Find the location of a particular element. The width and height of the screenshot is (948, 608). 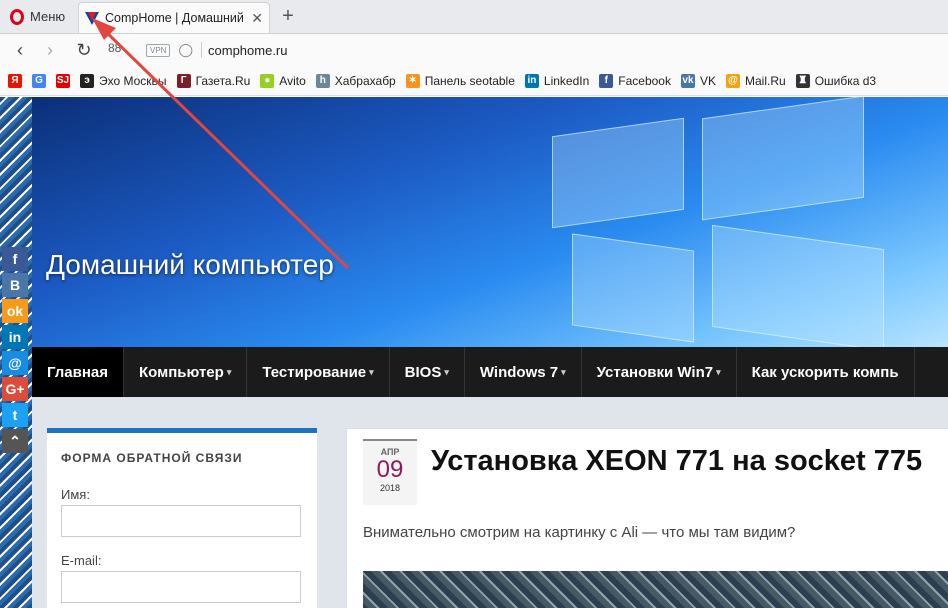

nav-item-label: Windows 7 is located at coordinates (519, 372).